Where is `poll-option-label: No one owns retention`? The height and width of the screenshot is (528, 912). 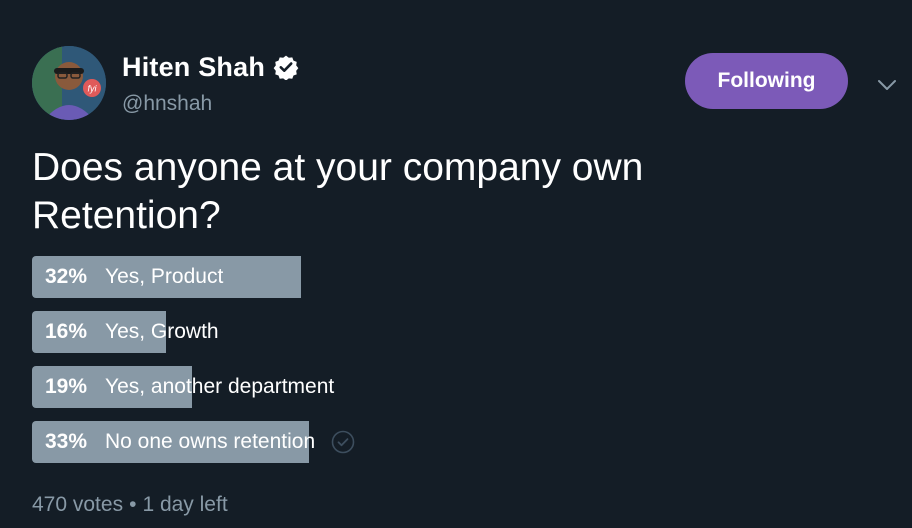 poll-option-label: No one owns retention is located at coordinates (210, 441).